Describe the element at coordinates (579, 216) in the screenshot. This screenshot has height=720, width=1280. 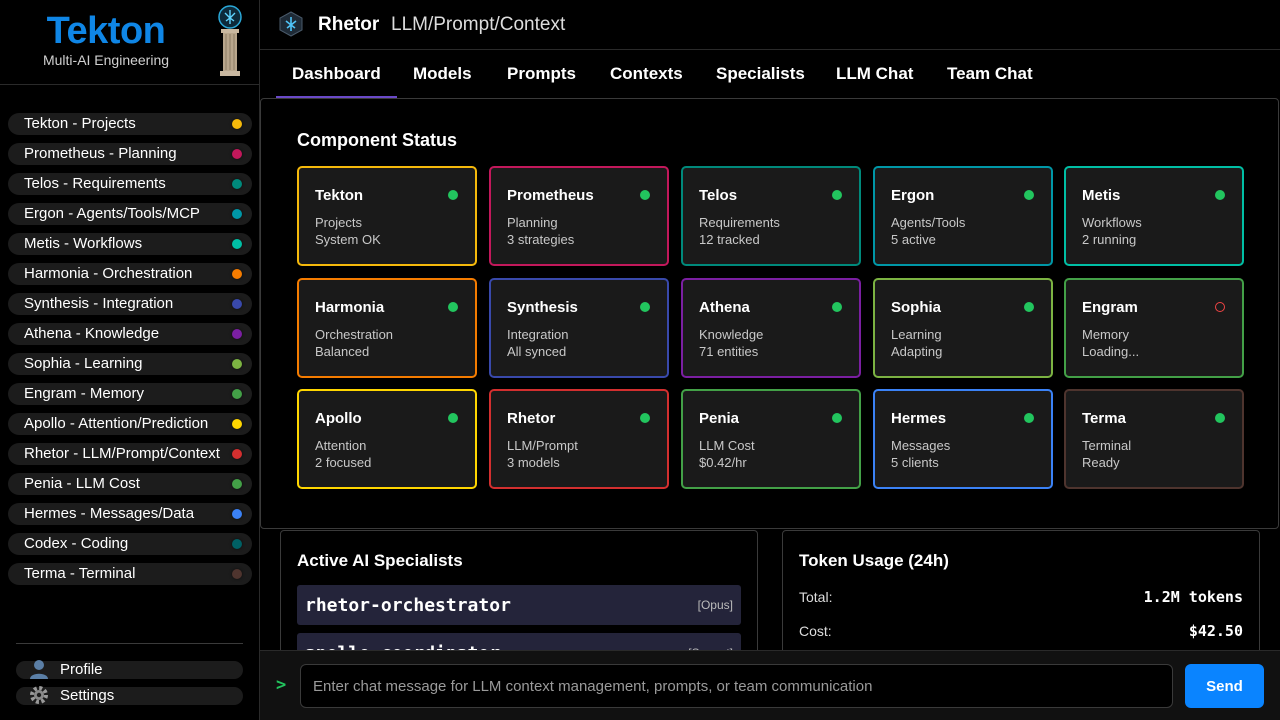
I see `status-card-prometheus: Prometheus Planning 3 strategies` at that location.